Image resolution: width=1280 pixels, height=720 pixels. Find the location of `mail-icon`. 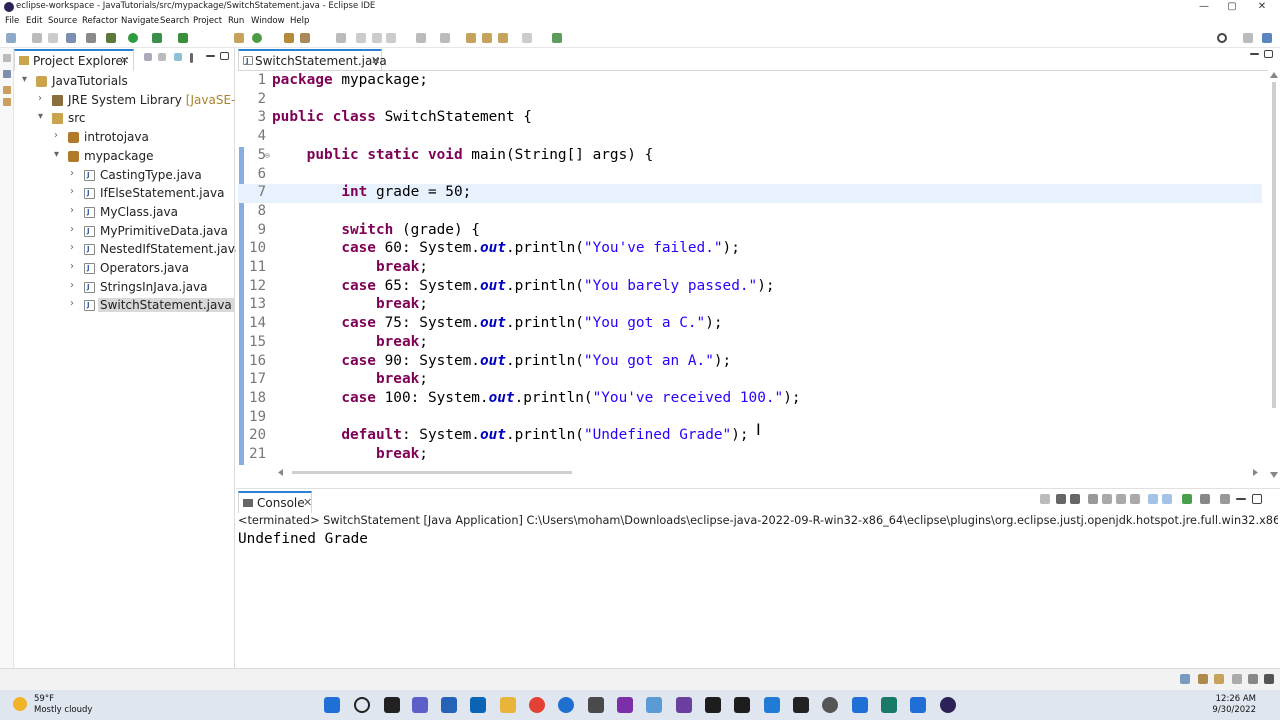

mail-icon is located at coordinates (449, 705).